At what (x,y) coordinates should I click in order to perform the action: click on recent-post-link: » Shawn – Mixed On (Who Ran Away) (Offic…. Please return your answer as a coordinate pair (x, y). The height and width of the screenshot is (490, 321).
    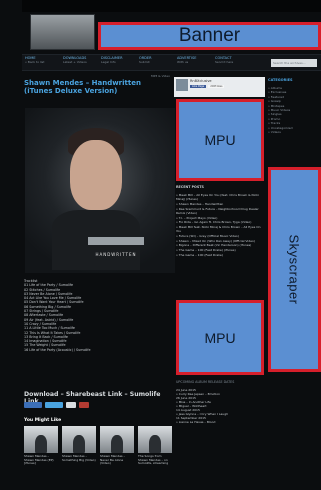
    Looking at the image, I should click on (221, 241).